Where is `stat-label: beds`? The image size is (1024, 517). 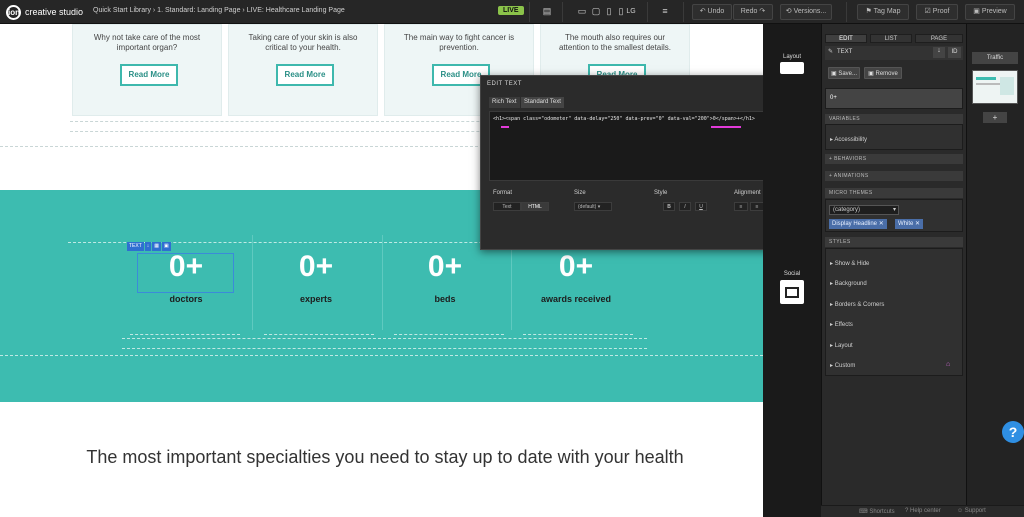
stat-label: beds is located at coordinates (445, 299).